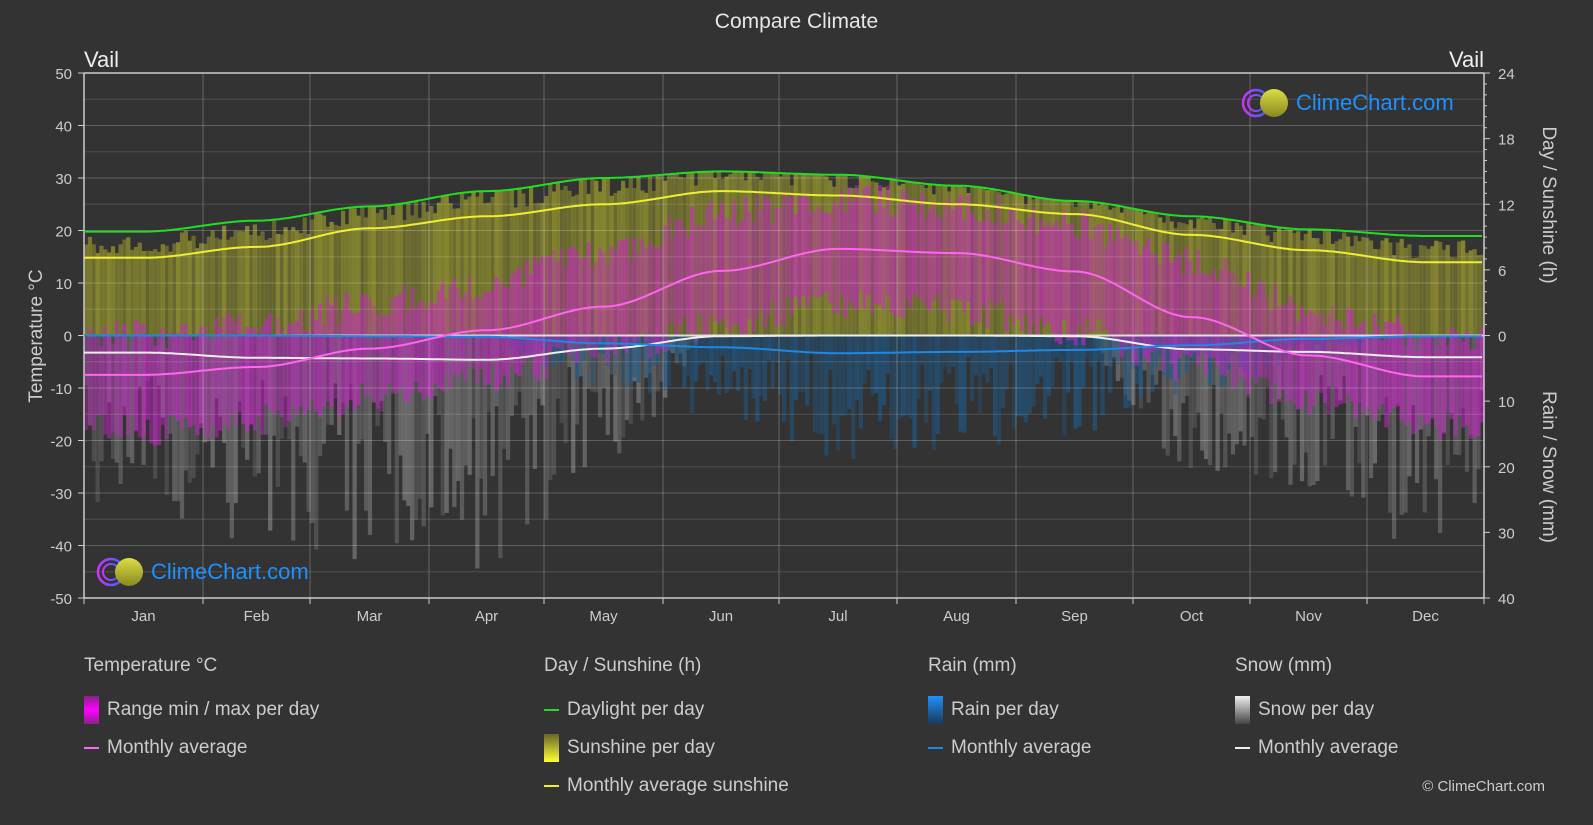 The height and width of the screenshot is (825, 1593). Describe the element at coordinates (1466, 59) in the screenshot. I see `city-label-right: Vail` at that location.